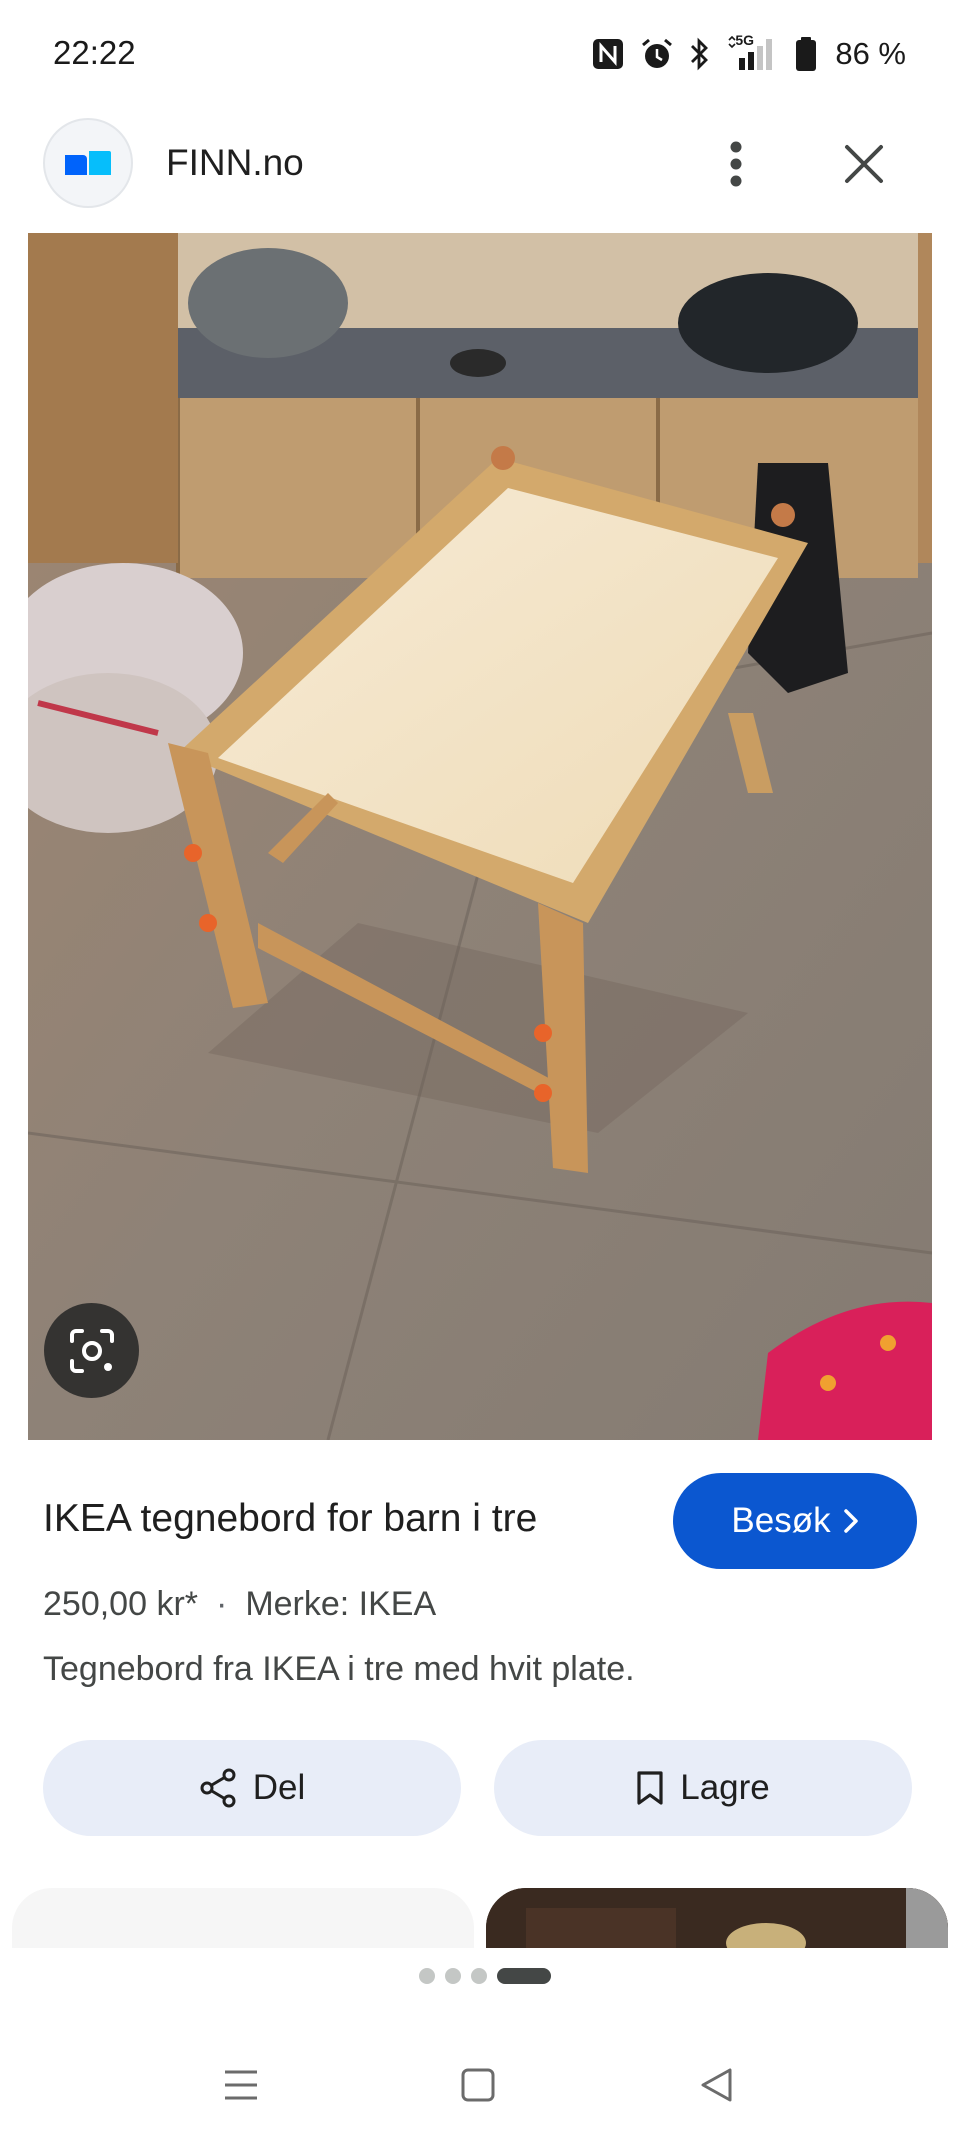  What do you see at coordinates (94, 52) in the screenshot?
I see `status-time: 22:22` at bounding box center [94, 52].